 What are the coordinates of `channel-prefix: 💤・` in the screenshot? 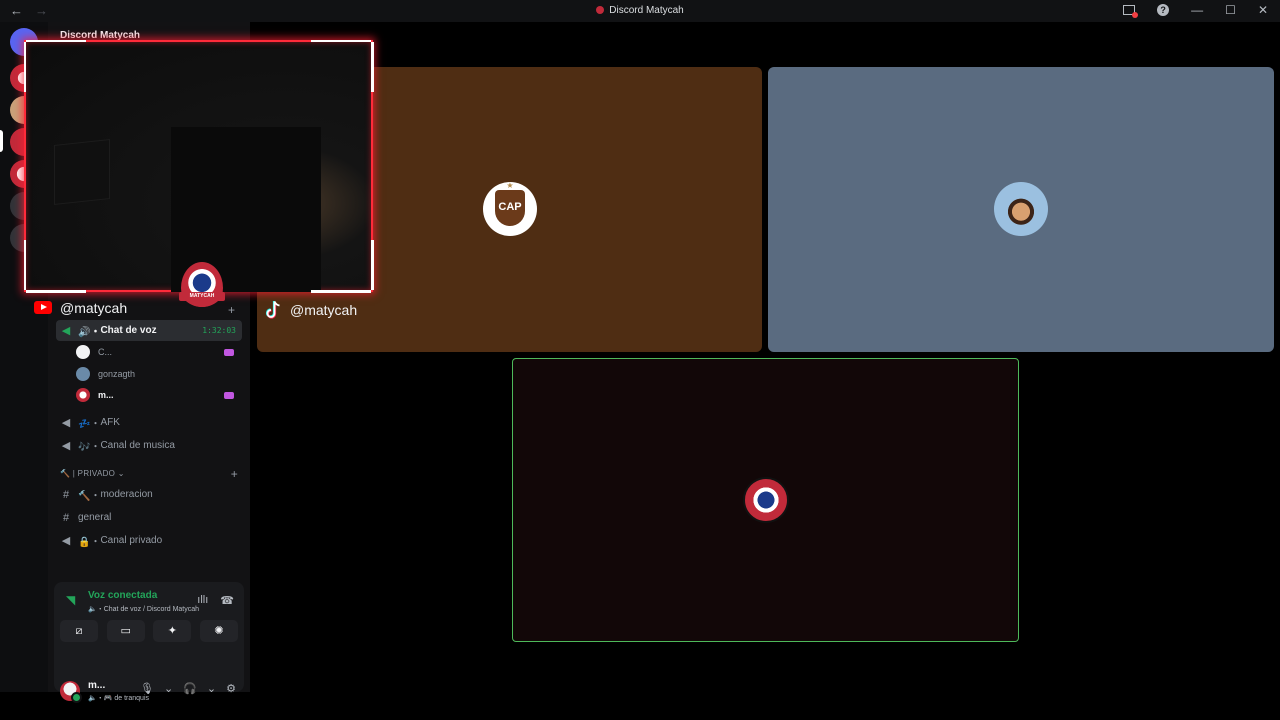 It's located at (89, 424).